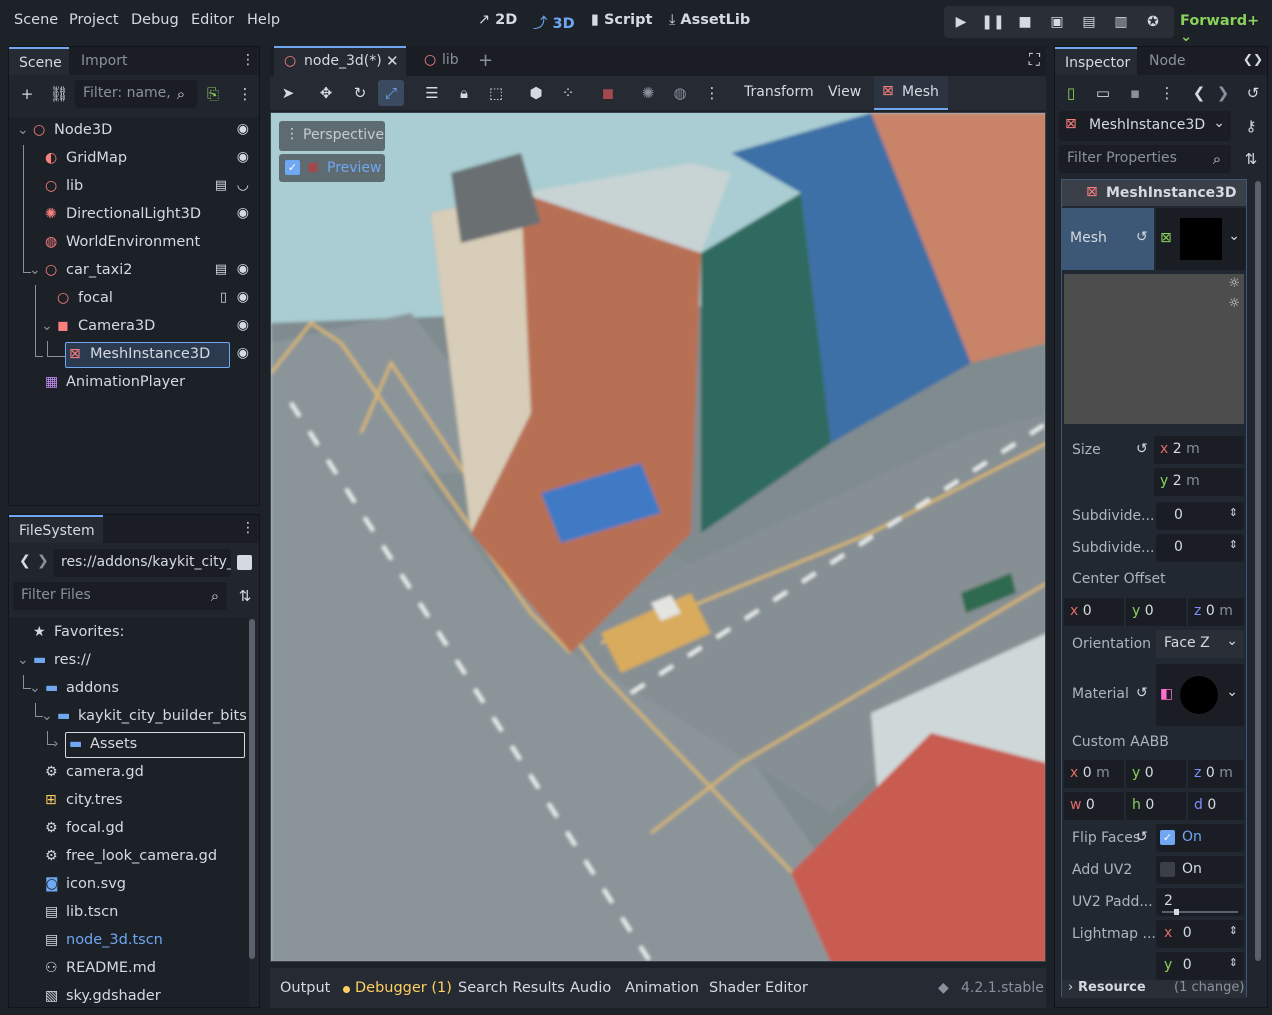 This screenshot has height=1015, width=1272. I want to click on split-mode-icon, so click(244, 562).